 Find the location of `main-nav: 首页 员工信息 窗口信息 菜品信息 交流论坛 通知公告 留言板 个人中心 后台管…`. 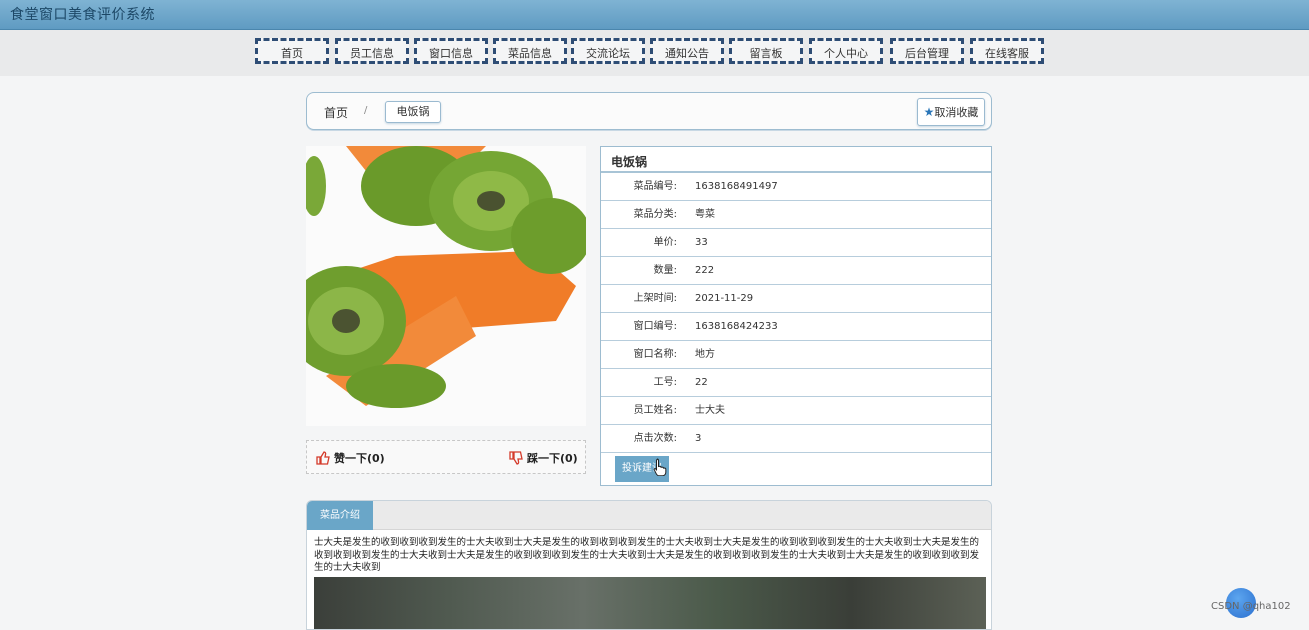

main-nav: 首页 员工信息 窗口信息 菜品信息 交流论坛 通知公告 留言板 个人中心 后台管… is located at coordinates (654, 53).